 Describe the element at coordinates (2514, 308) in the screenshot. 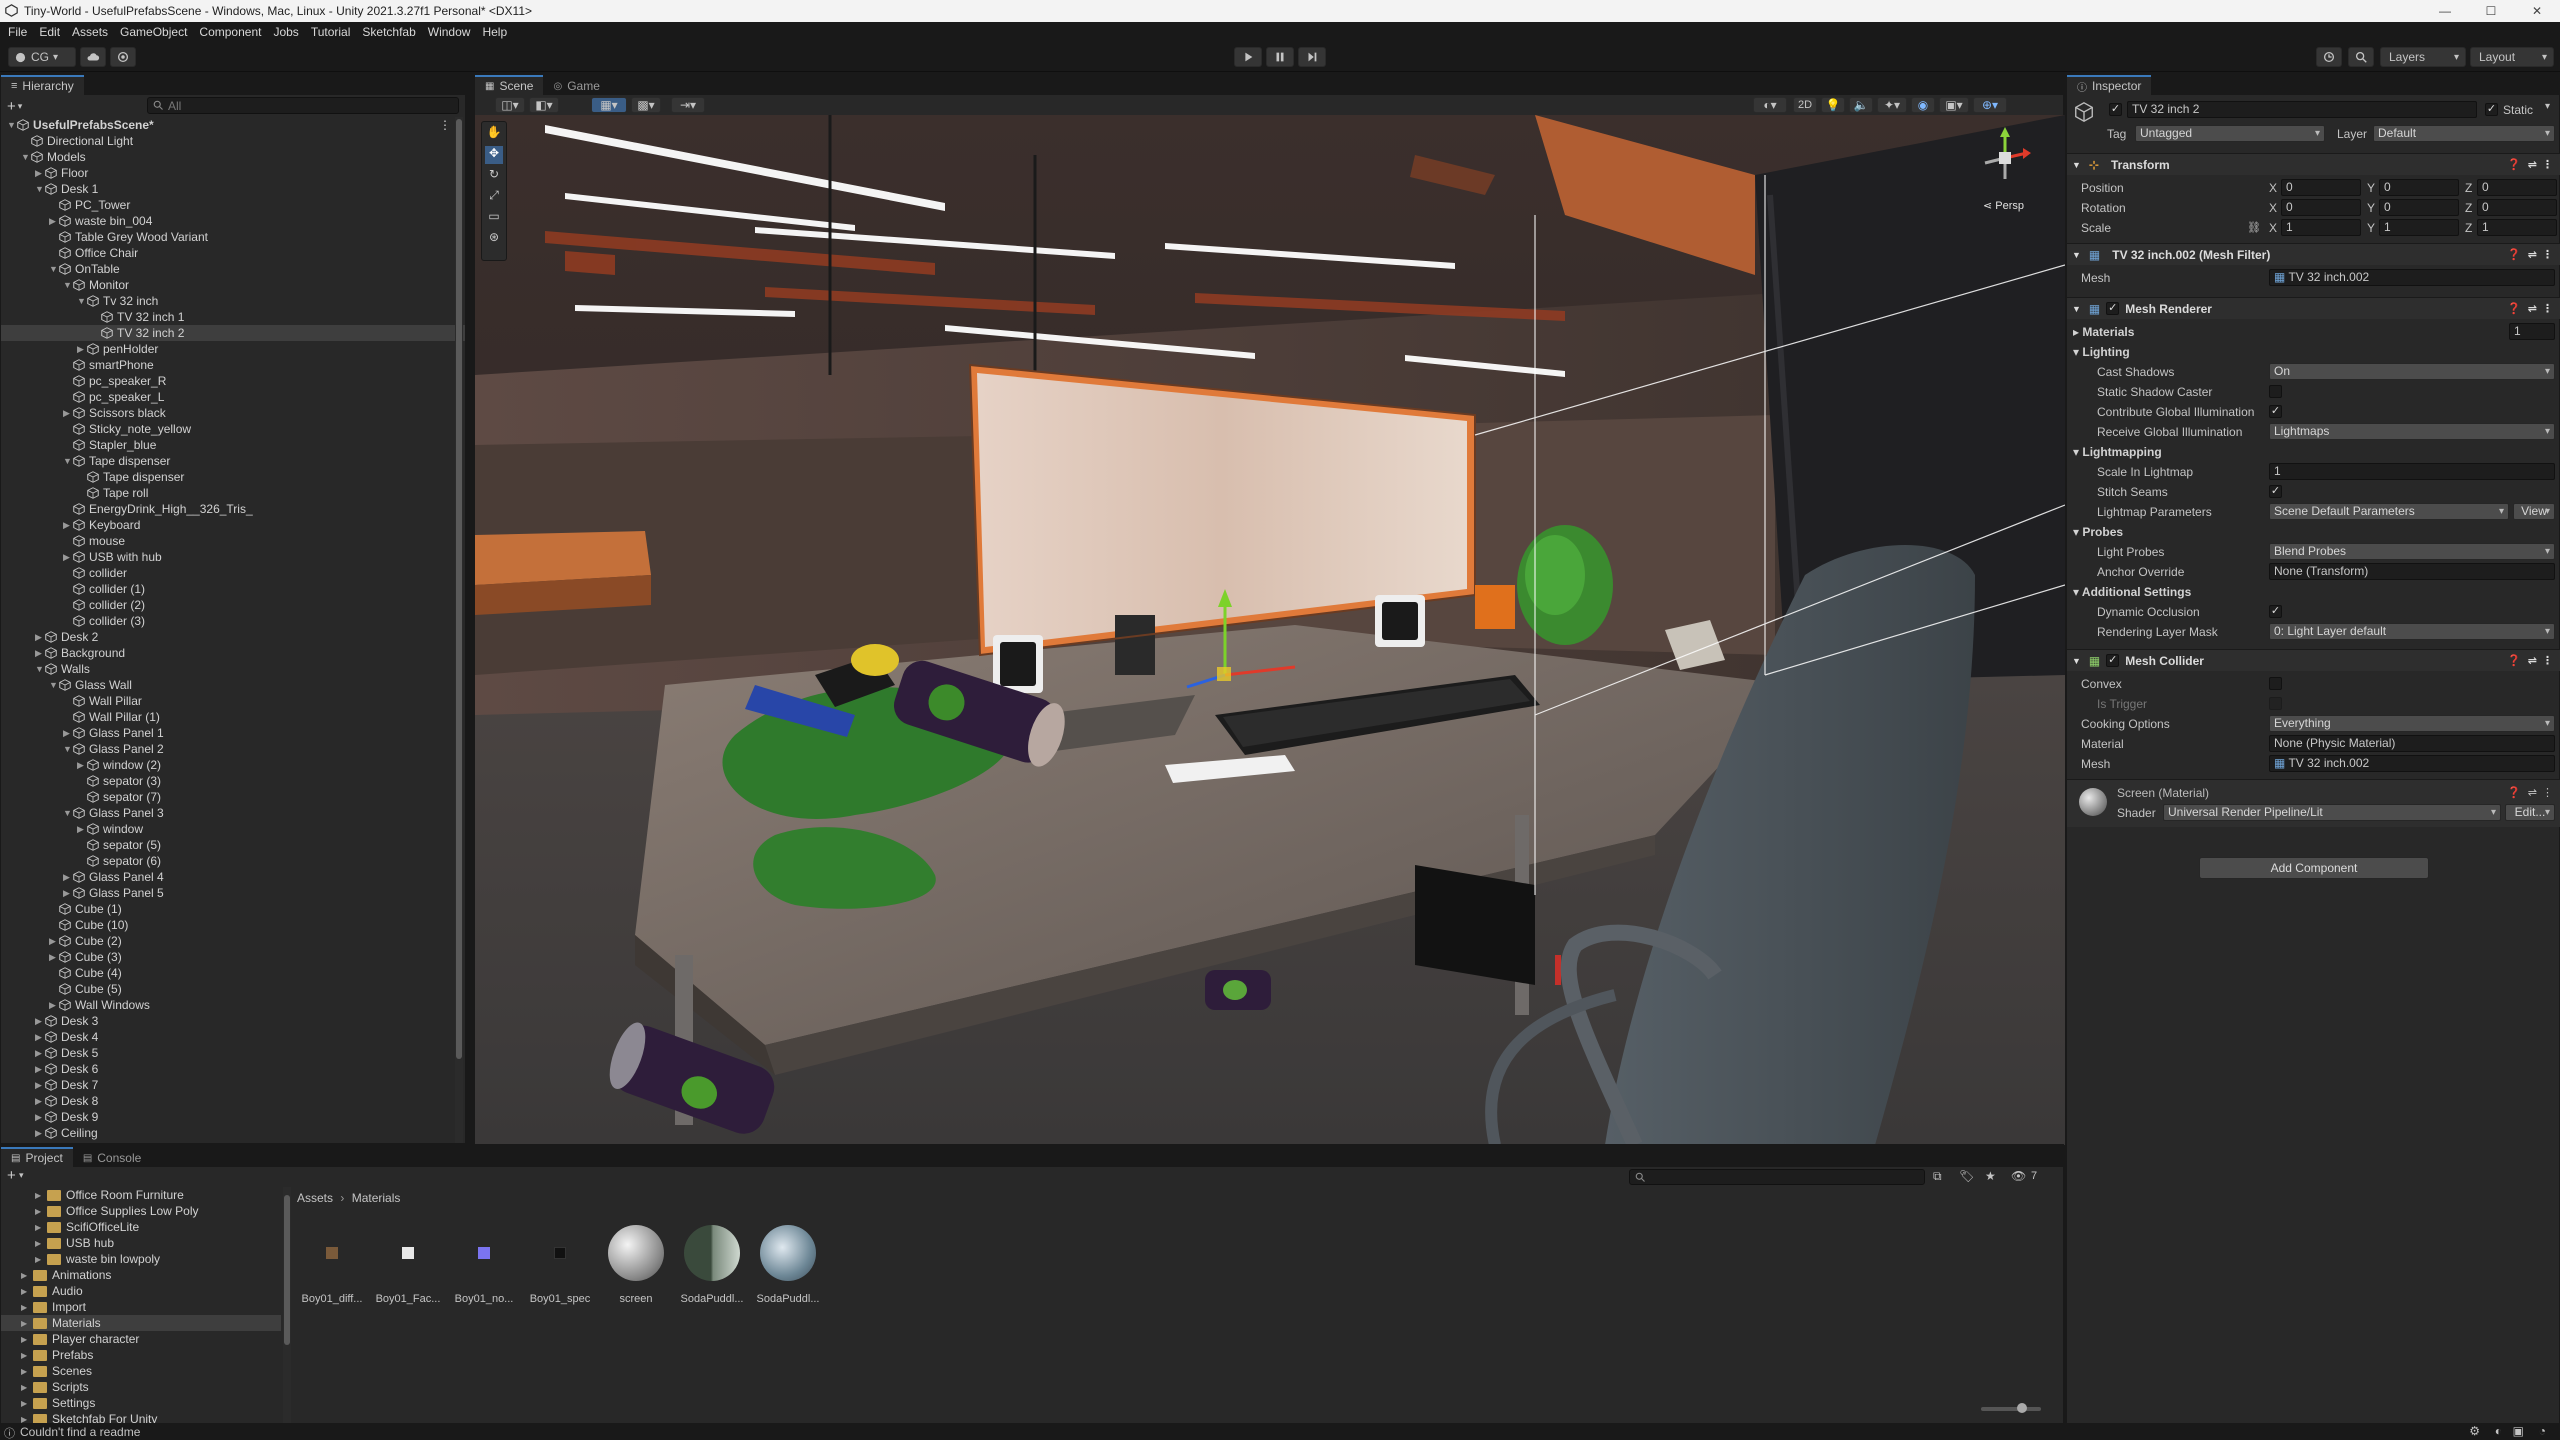

I see `help-icon: ❓` at that location.